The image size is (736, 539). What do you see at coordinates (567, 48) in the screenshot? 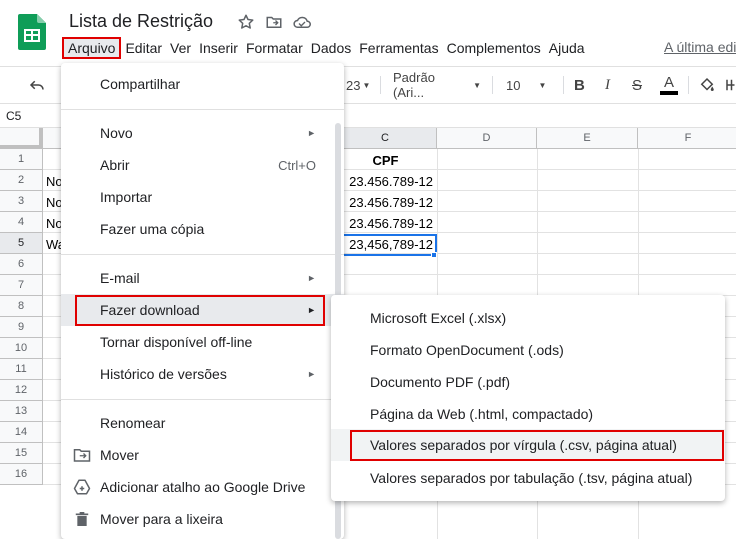
I see `menu-ajuda: Ajuda` at bounding box center [567, 48].